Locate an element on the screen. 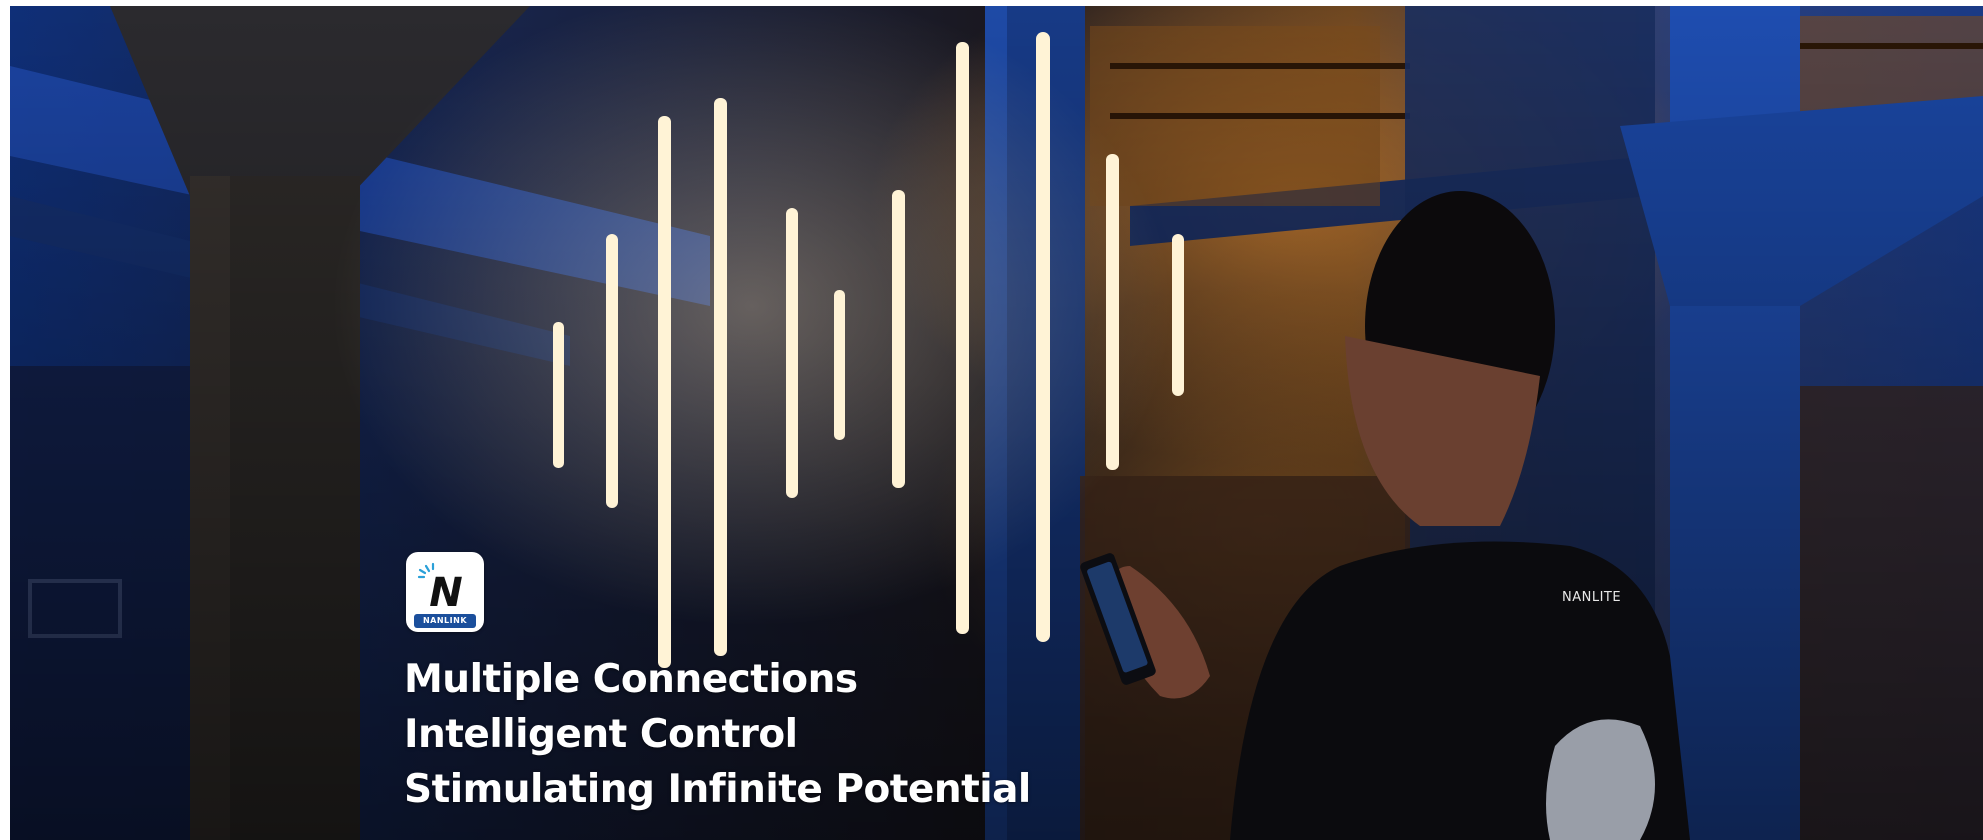 Image resolution: width=1983 pixels, height=840 pixels. svg-text: N is located at coordinates (445, 592).